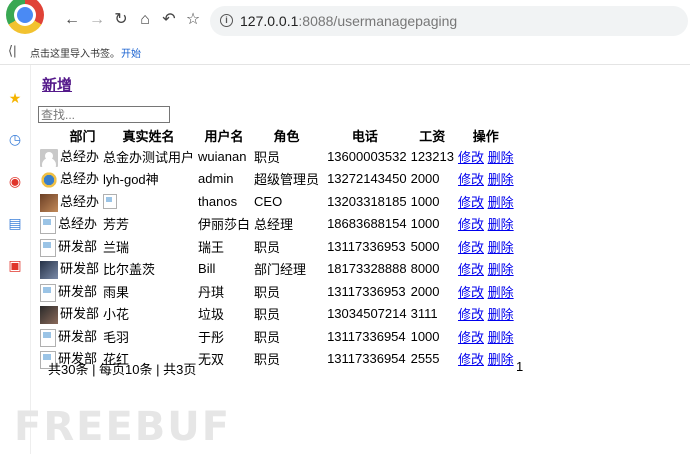  I want to click on bookmark-start-link: 开始, so click(131, 52).